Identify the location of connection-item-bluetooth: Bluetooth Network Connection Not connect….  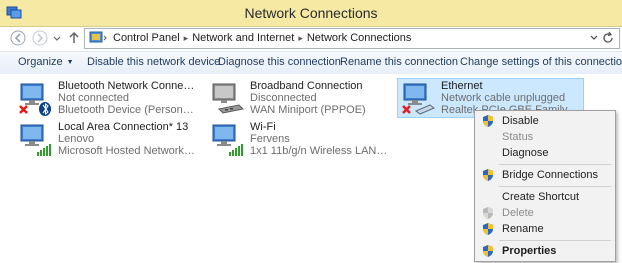
(107, 99).